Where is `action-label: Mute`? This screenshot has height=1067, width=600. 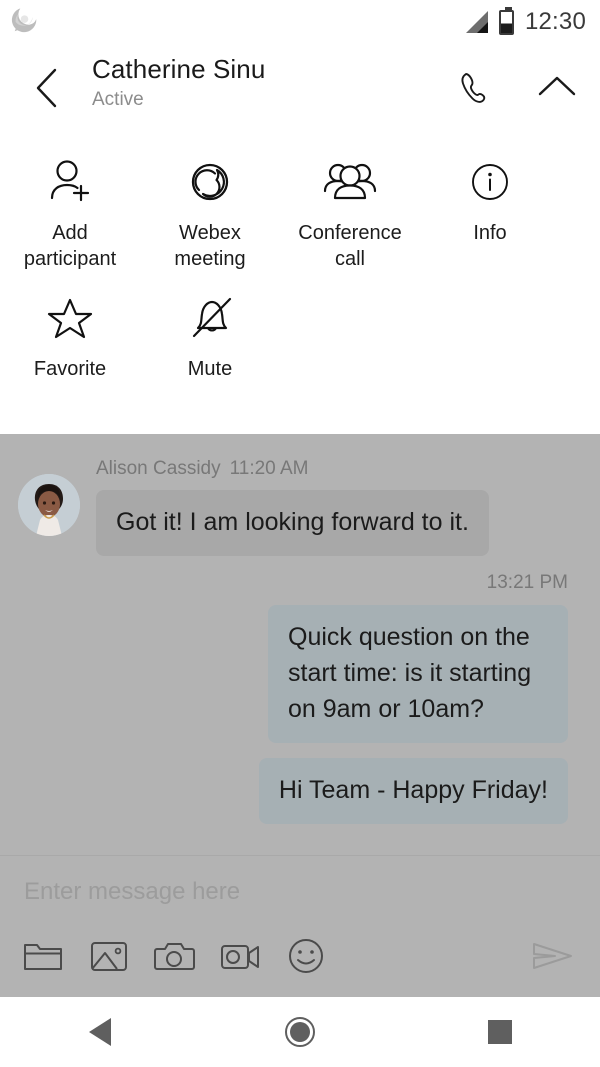
action-label: Mute is located at coordinates (210, 369).